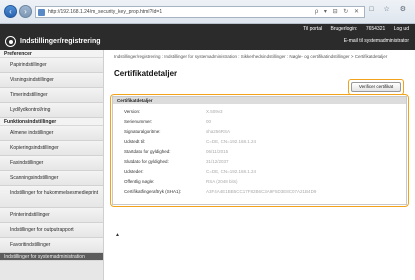  Describe the element at coordinates (51, 122) in the screenshot. I see `sidebar-section-title: Funktionsindstillinger` at that location.